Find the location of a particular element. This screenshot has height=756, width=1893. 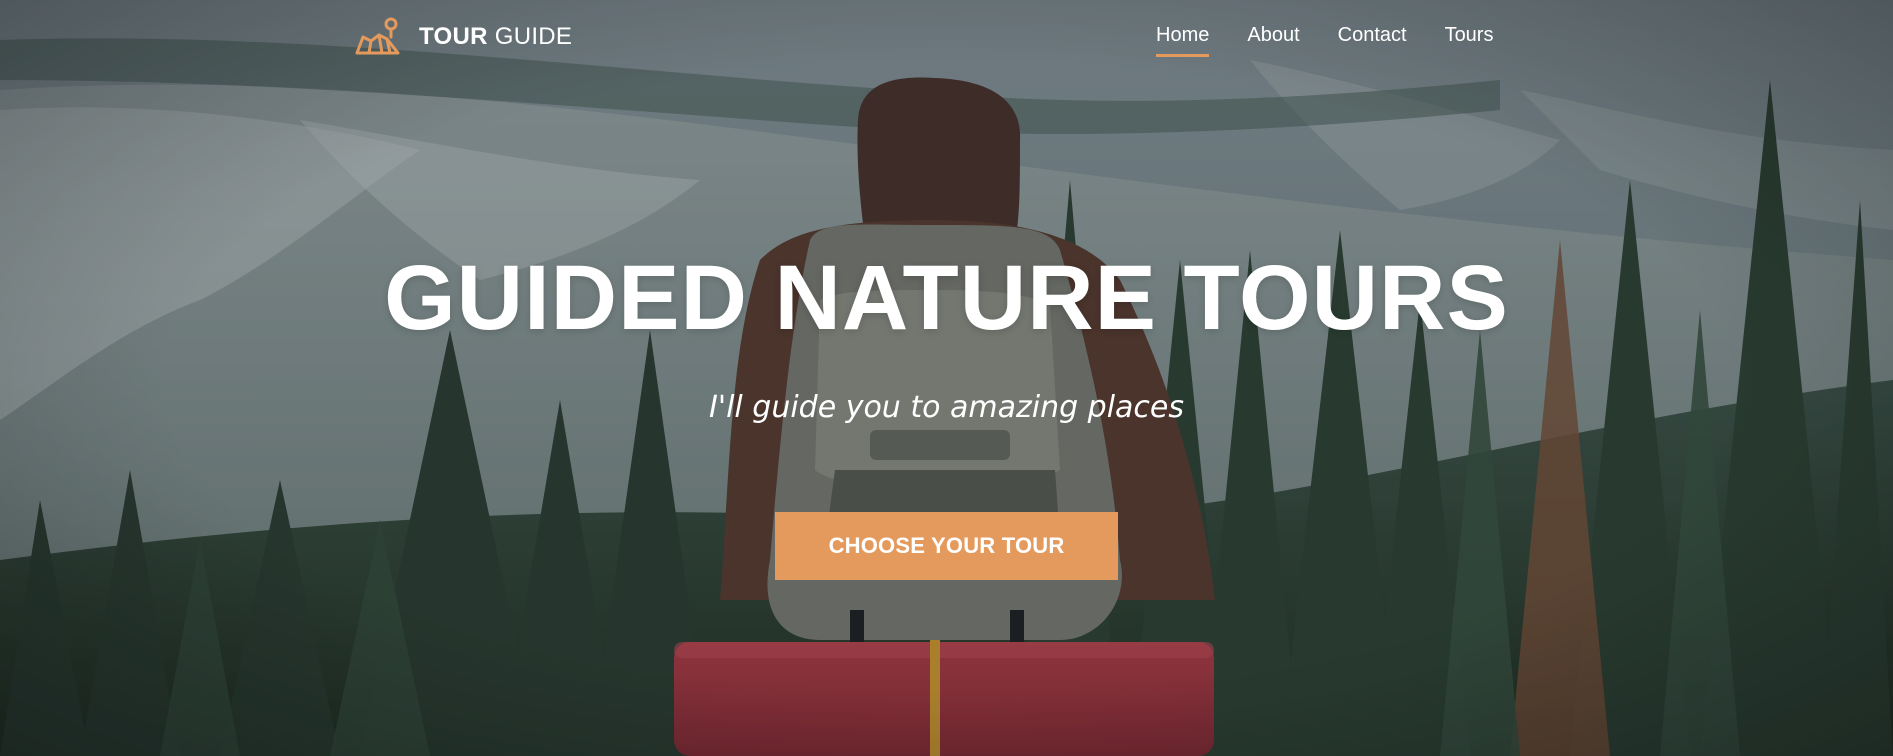

site-header: TOUR GUIDE Home About Contact Tours is located at coordinates (946, 45).